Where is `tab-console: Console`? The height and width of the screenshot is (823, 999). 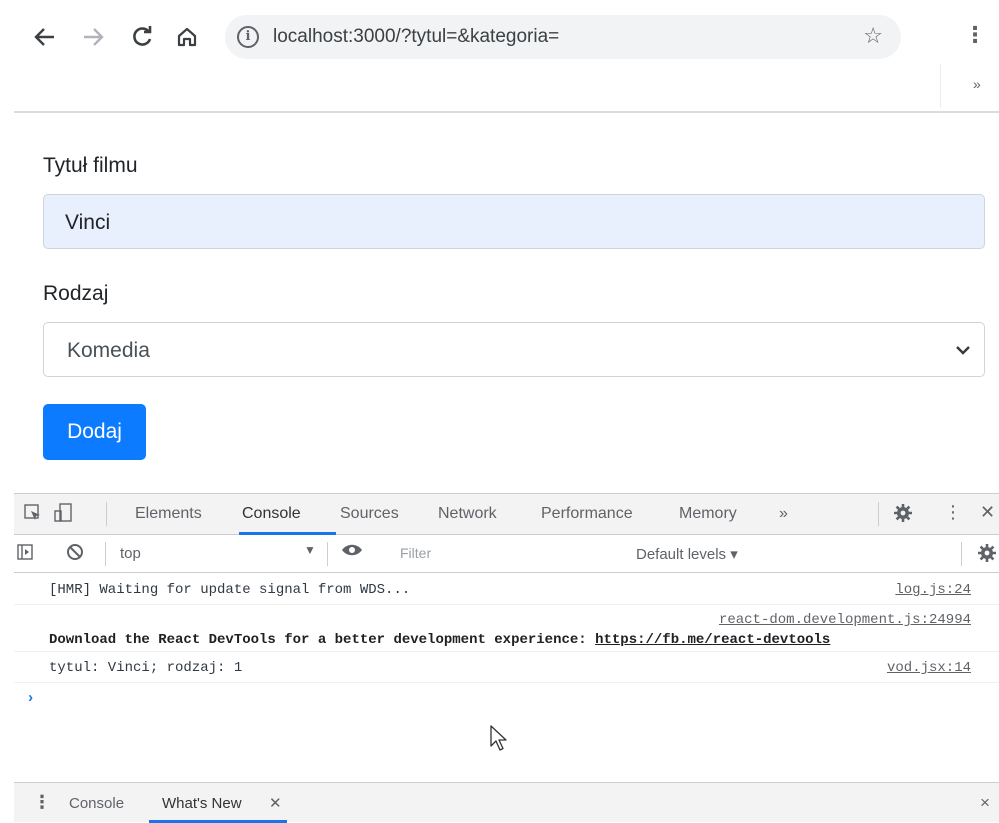
tab-console: Console is located at coordinates (271, 514).